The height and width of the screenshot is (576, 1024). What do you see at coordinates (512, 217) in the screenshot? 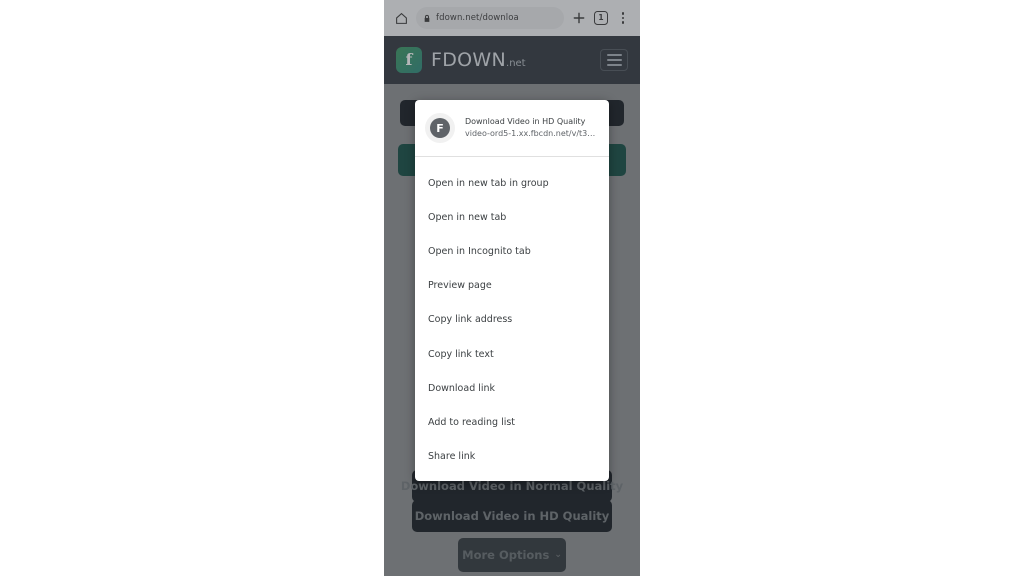
I see `menu-item-open-in-new-tab: Open in new tab` at bounding box center [512, 217].